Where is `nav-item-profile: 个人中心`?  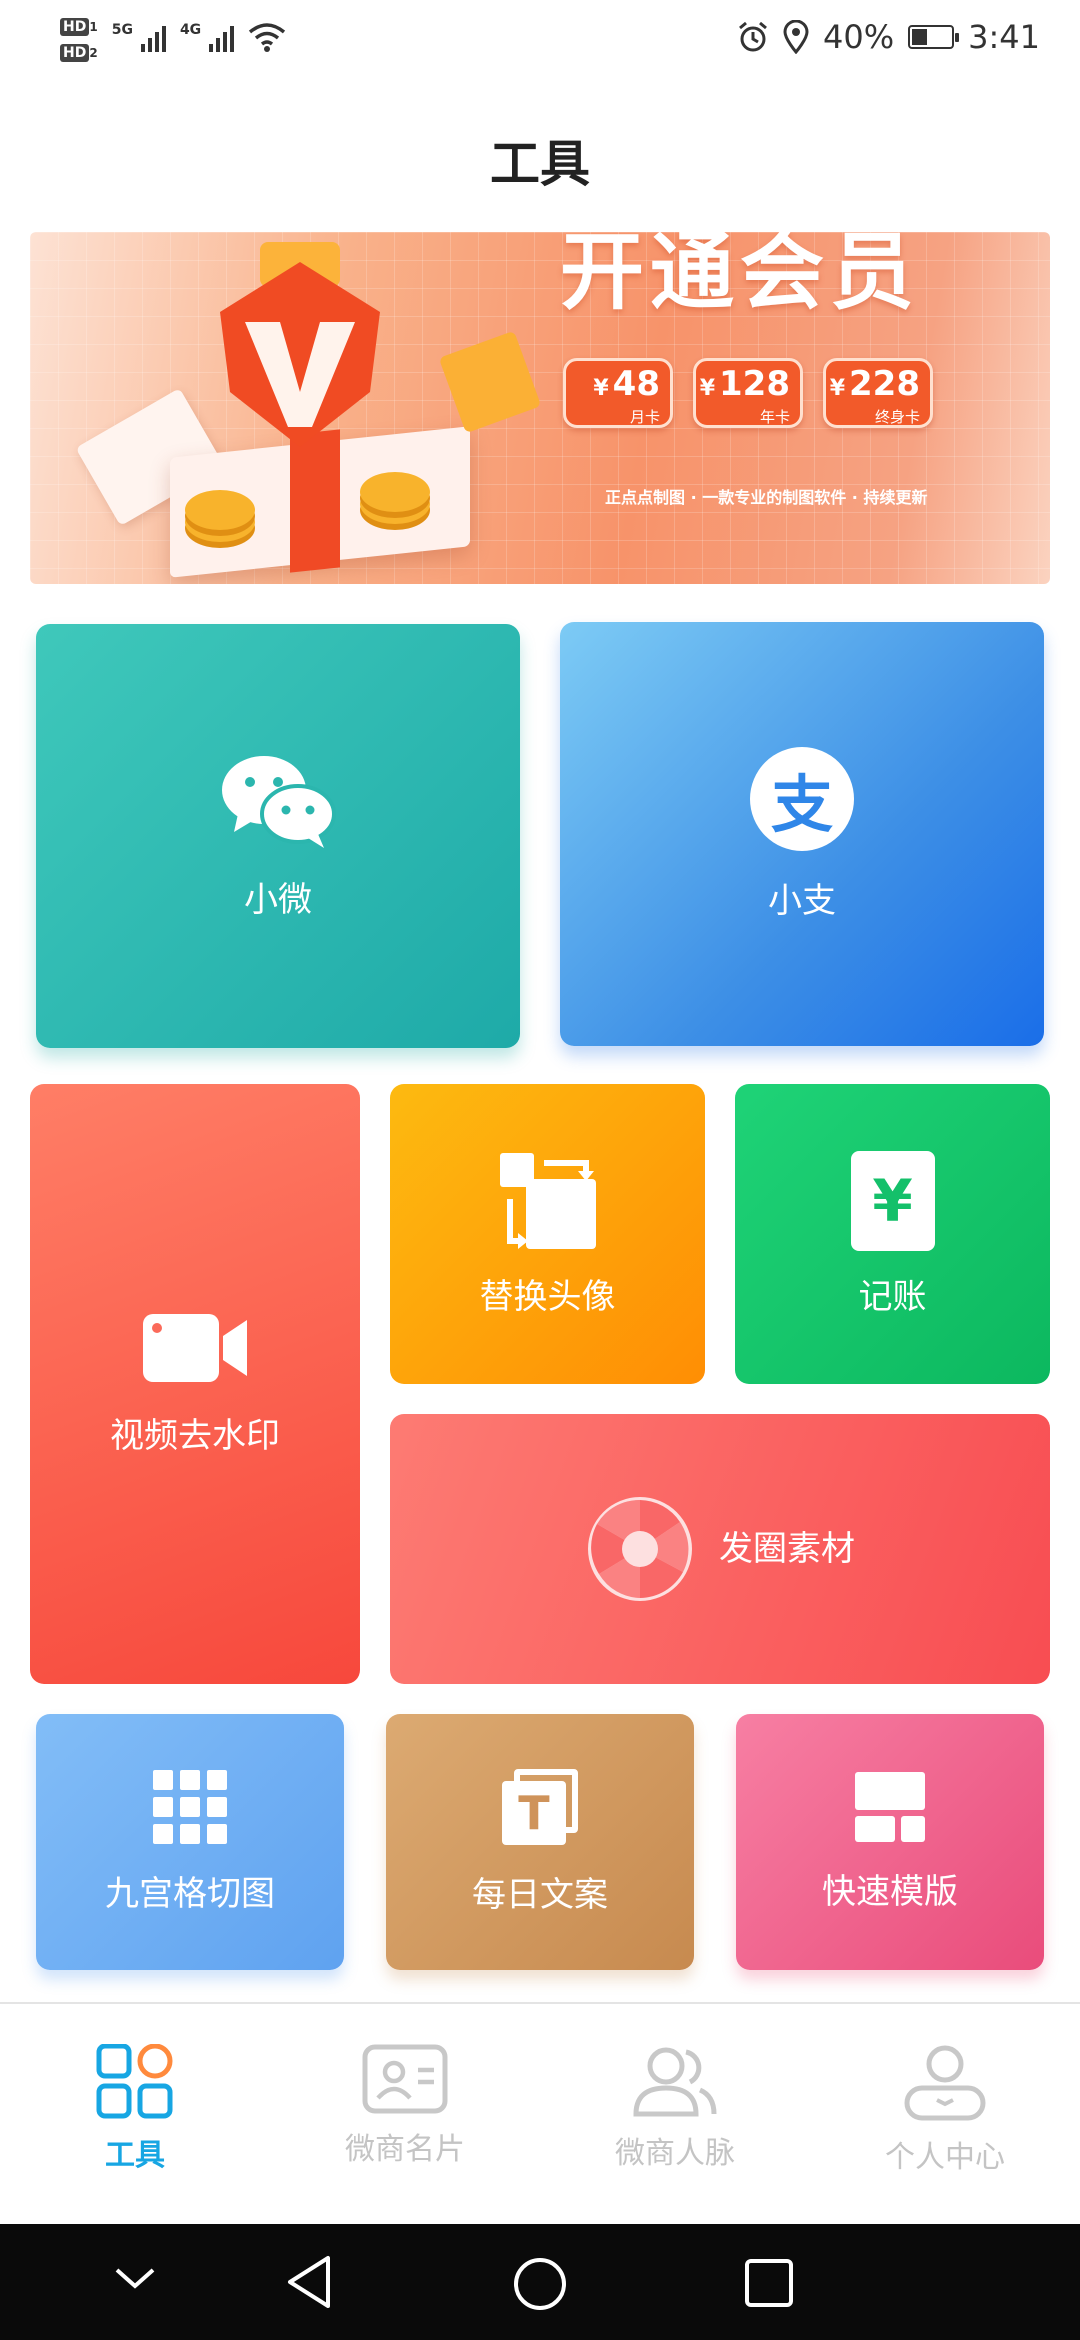
nav-item-profile: 个人中心 is located at coordinates (945, 2110).